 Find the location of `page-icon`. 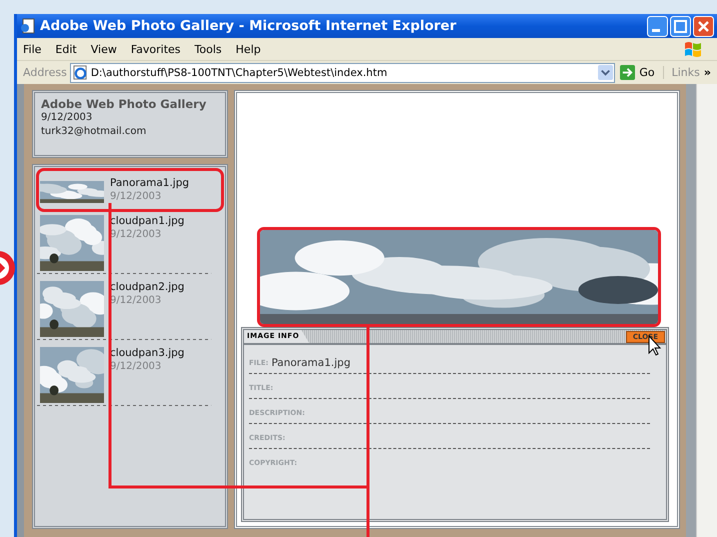

page-icon is located at coordinates (28, 26).